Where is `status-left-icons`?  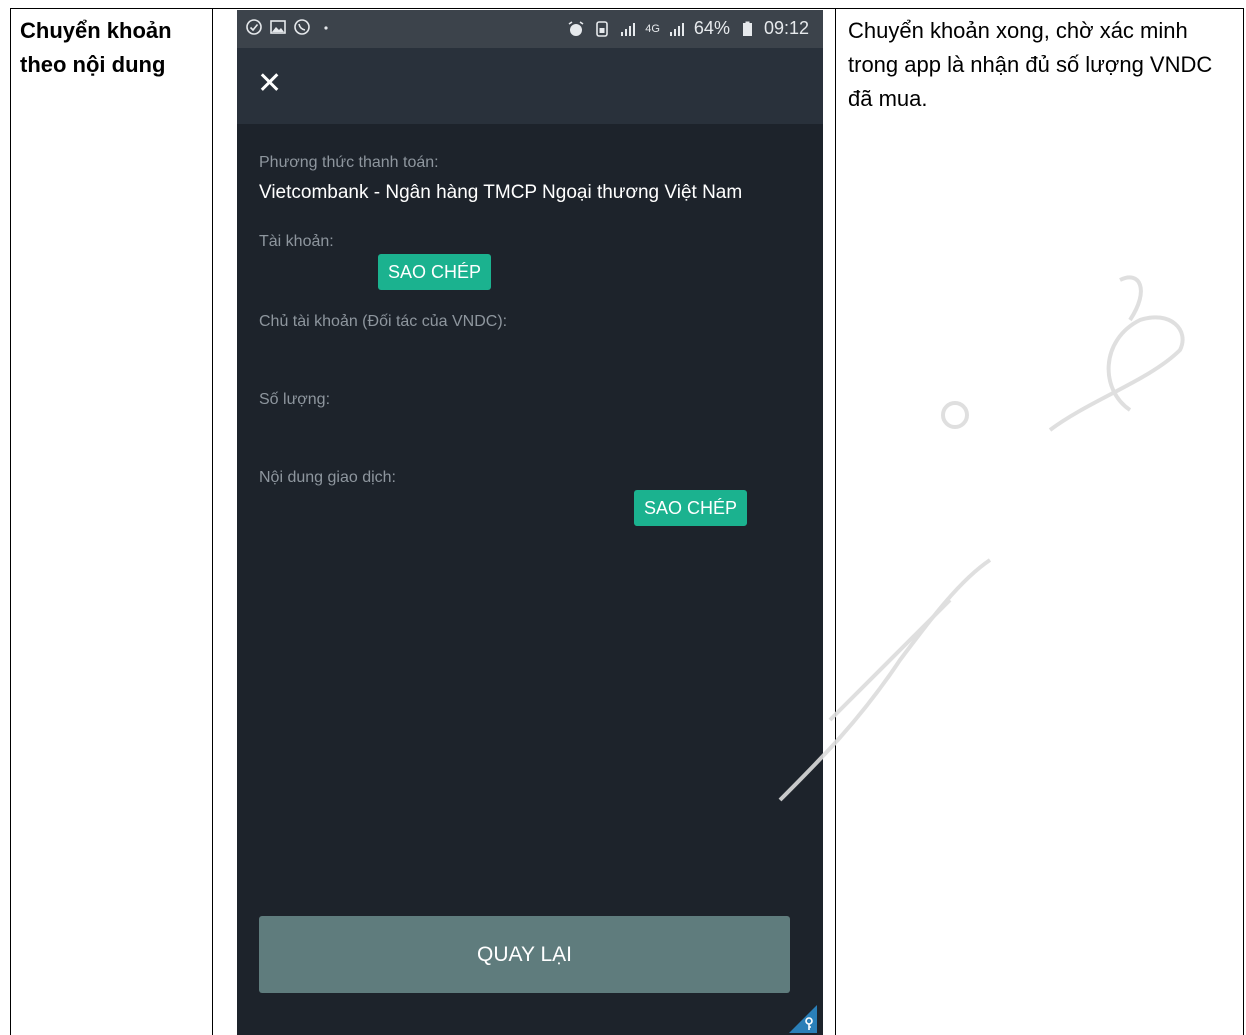
status-left-icons is located at coordinates (290, 27).